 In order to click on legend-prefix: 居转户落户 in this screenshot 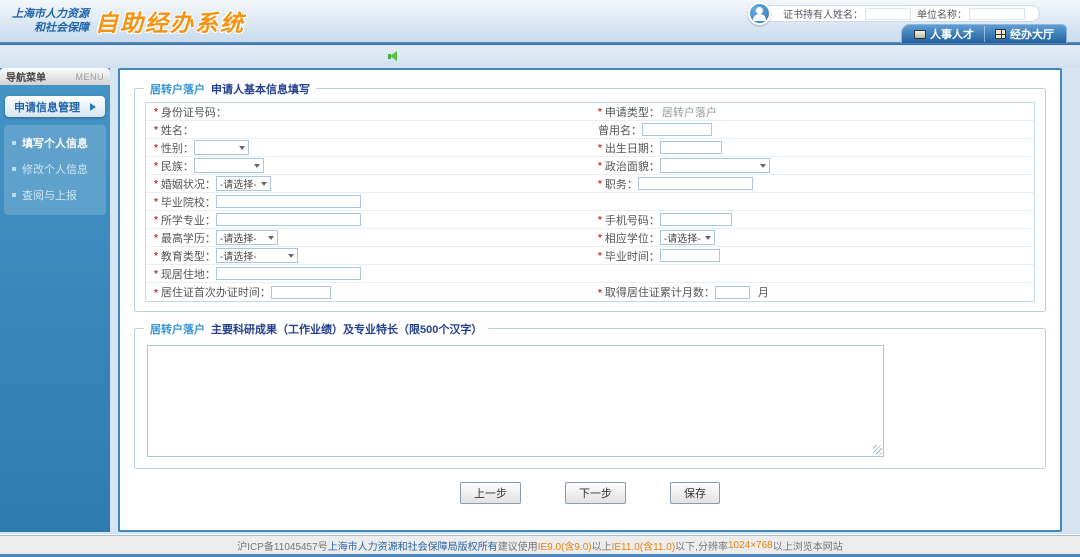, I will do `click(177, 90)`.